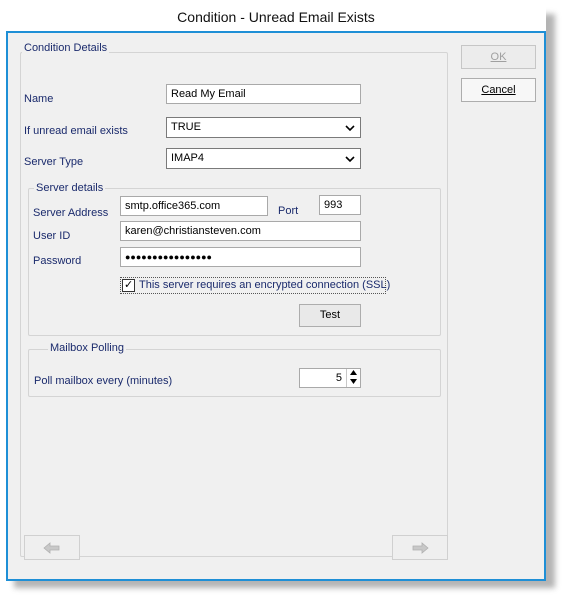  What do you see at coordinates (57, 261) in the screenshot?
I see `password-label: Password` at bounding box center [57, 261].